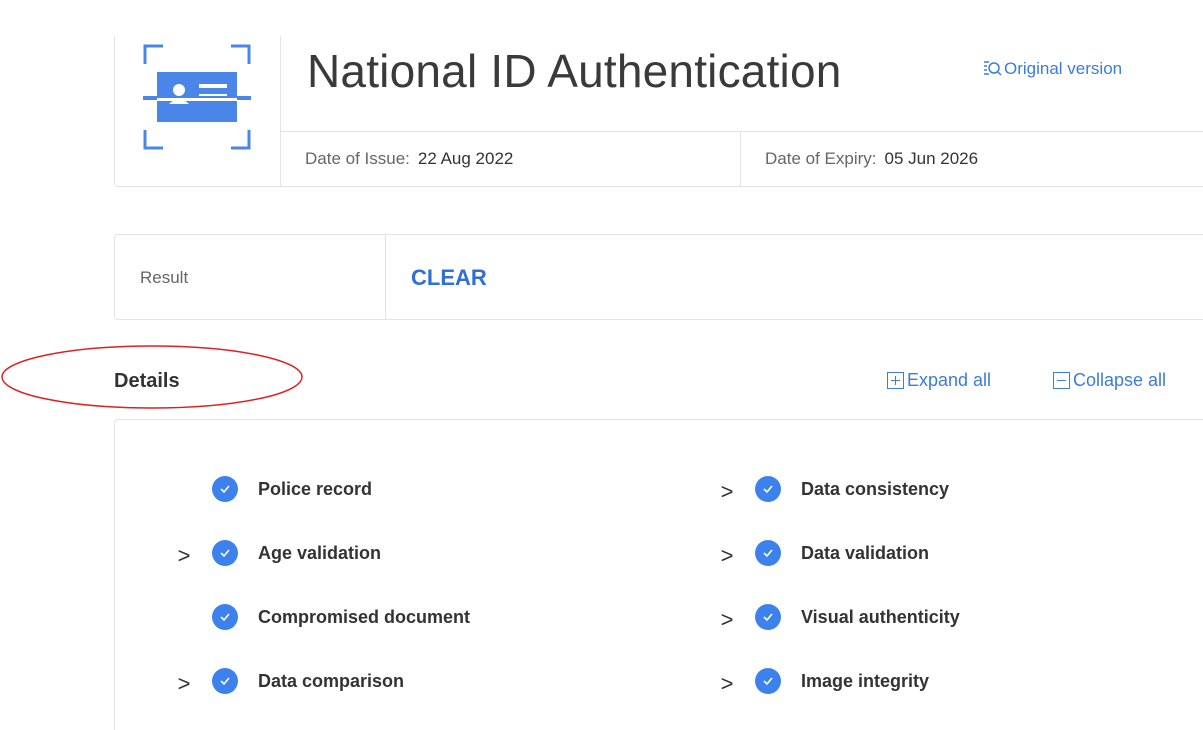  What do you see at coordinates (331, 680) in the screenshot?
I see `check-label: Data comparison` at bounding box center [331, 680].